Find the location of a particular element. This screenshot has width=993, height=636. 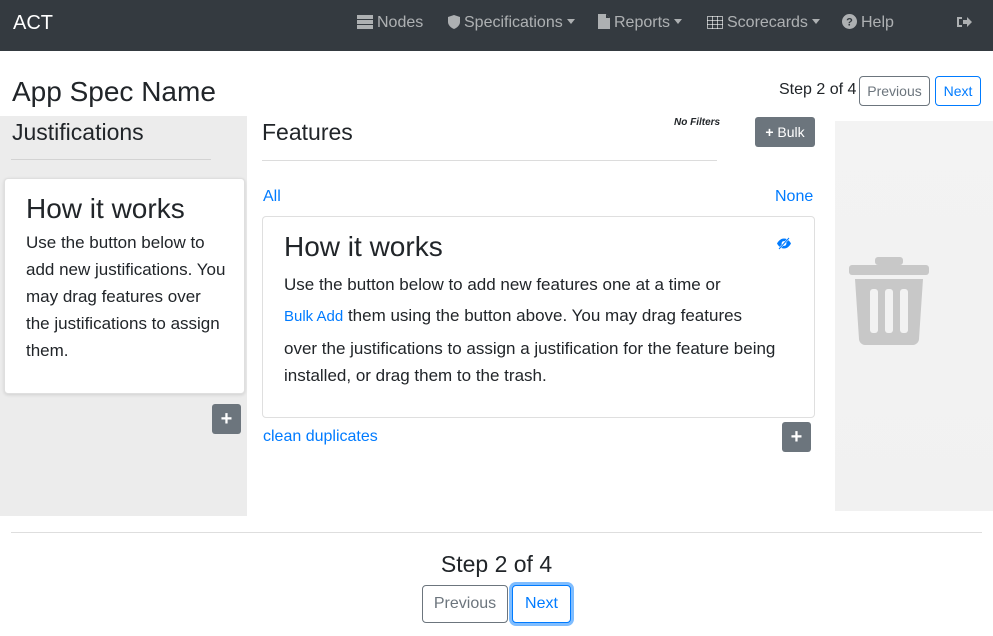

next-button-top: Next is located at coordinates (958, 91).